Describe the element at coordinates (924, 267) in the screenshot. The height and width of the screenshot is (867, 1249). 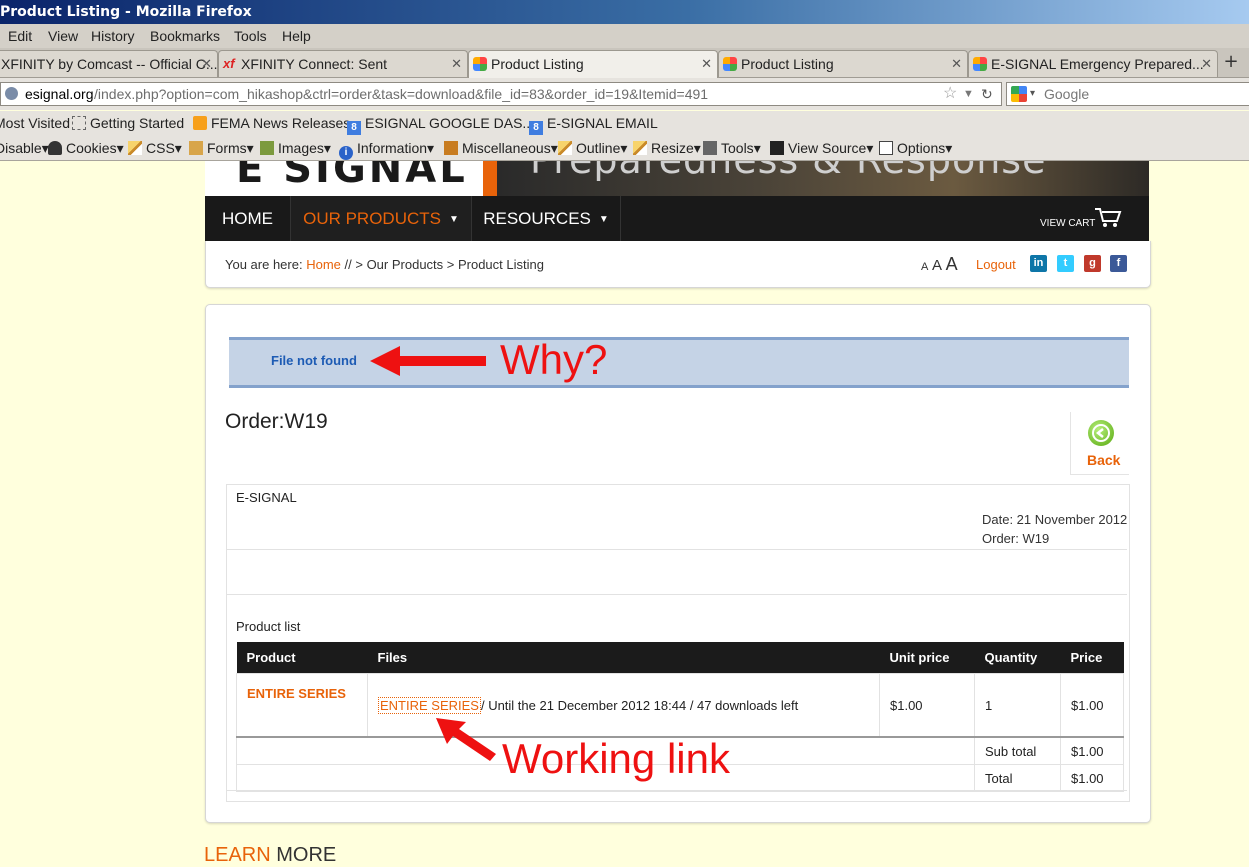
I see `font-size-small: A` at that location.